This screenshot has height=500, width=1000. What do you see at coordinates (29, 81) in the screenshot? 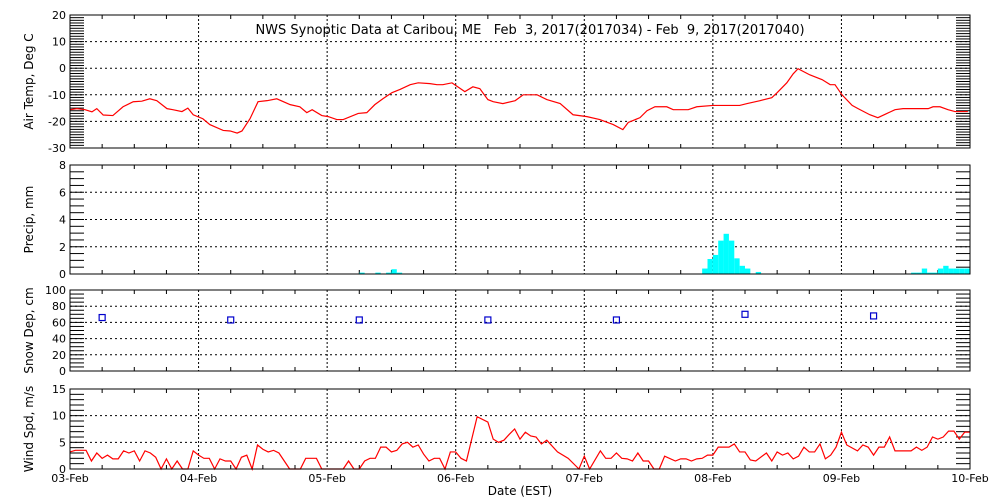
I see `y-axis-label: Air Temp, Deg C` at bounding box center [29, 81].